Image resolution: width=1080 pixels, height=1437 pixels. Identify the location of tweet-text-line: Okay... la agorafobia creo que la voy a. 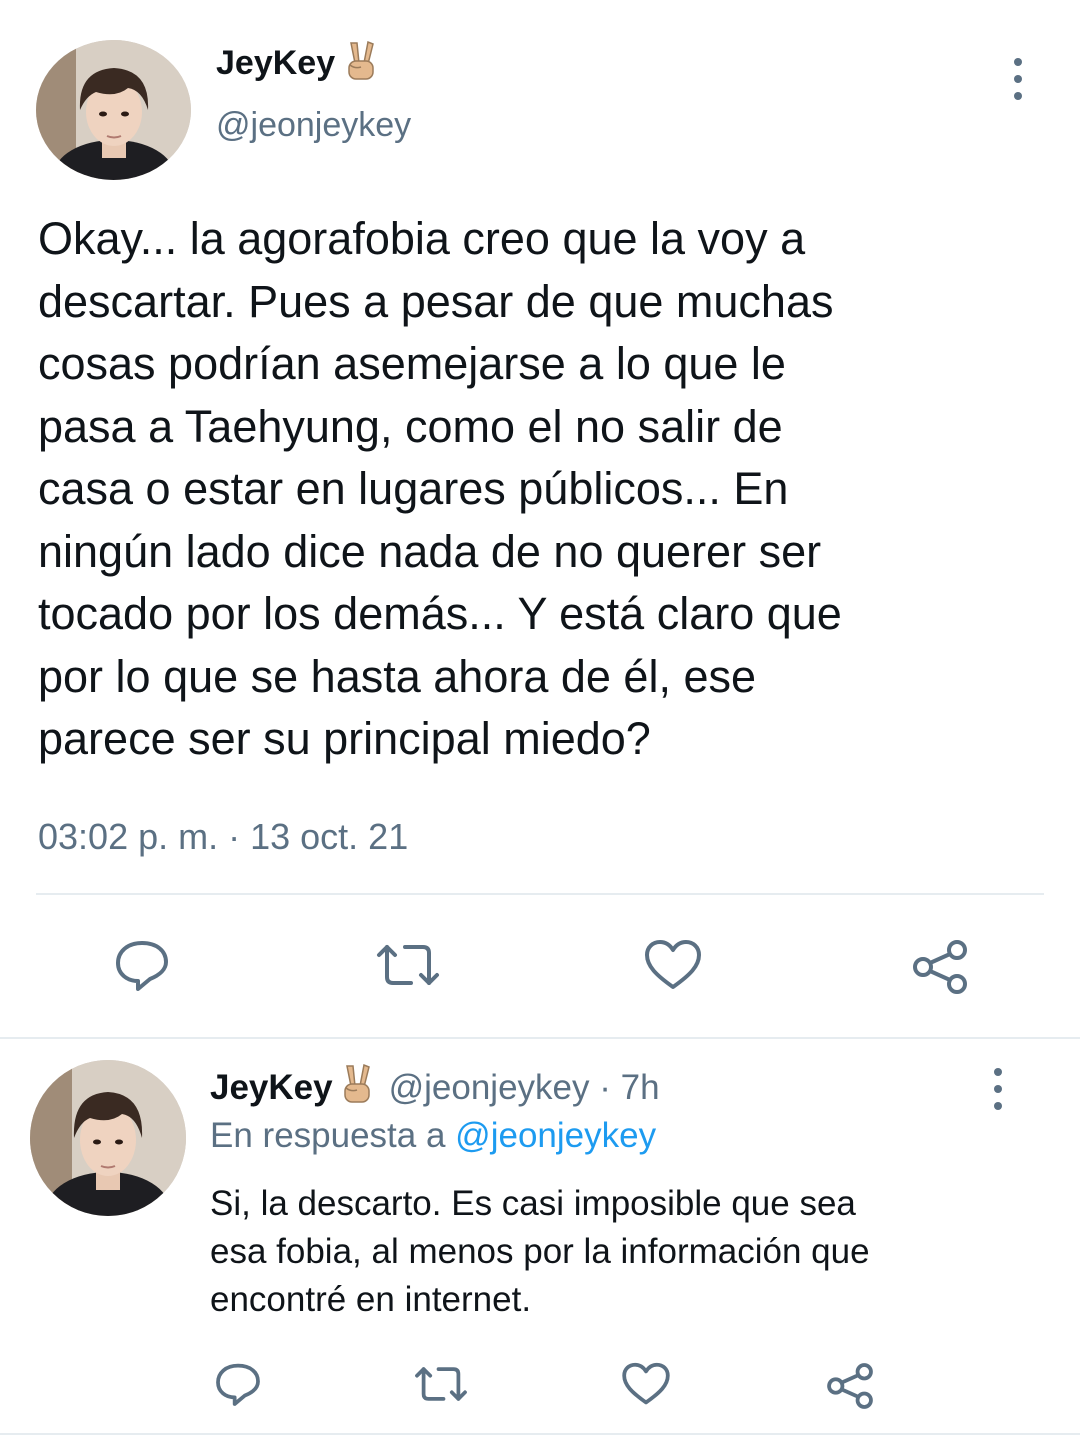
(422, 238).